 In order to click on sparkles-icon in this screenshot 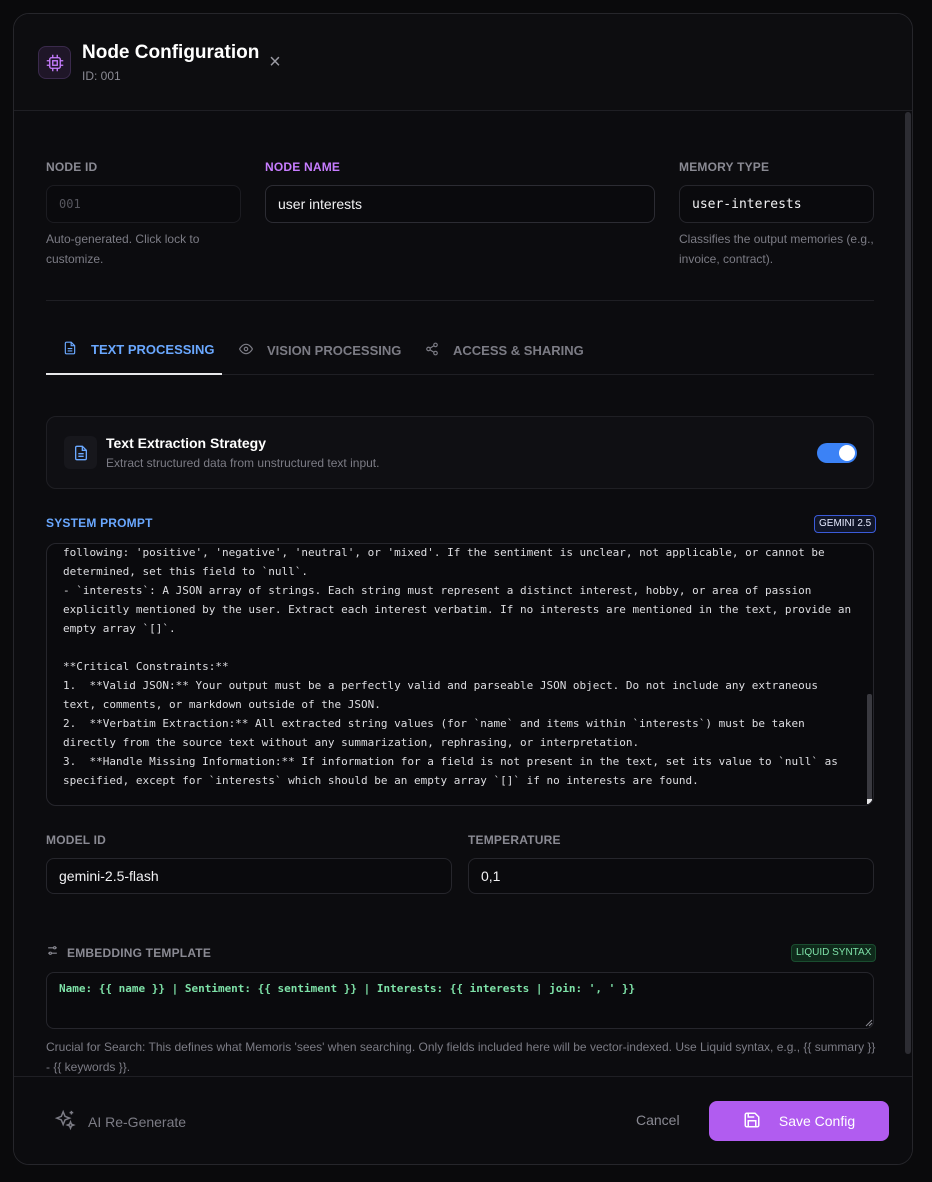, I will do `click(65, 1121)`.